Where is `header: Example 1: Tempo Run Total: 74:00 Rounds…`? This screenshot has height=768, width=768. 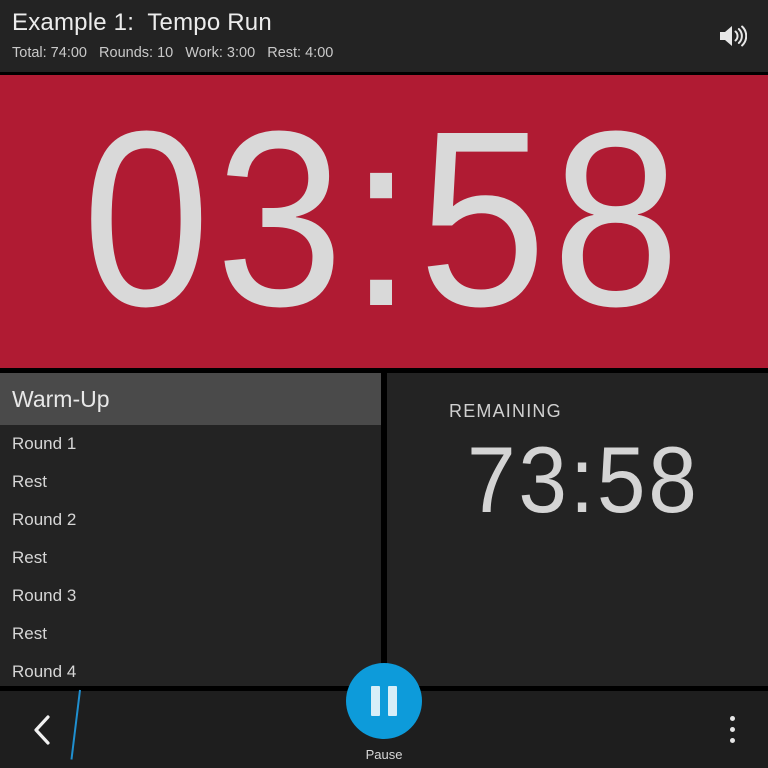 header: Example 1: Tempo Run Total: 74:00 Rounds… is located at coordinates (384, 37).